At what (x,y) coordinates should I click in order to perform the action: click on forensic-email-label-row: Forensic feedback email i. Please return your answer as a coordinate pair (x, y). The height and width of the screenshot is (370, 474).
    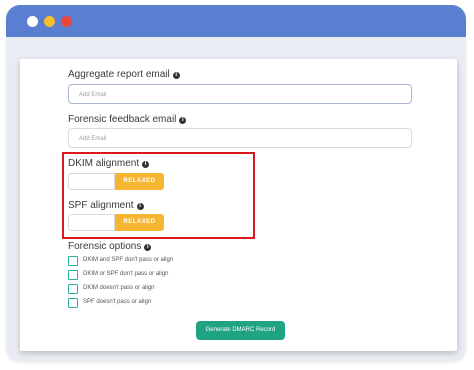
    Looking at the image, I should click on (127, 119).